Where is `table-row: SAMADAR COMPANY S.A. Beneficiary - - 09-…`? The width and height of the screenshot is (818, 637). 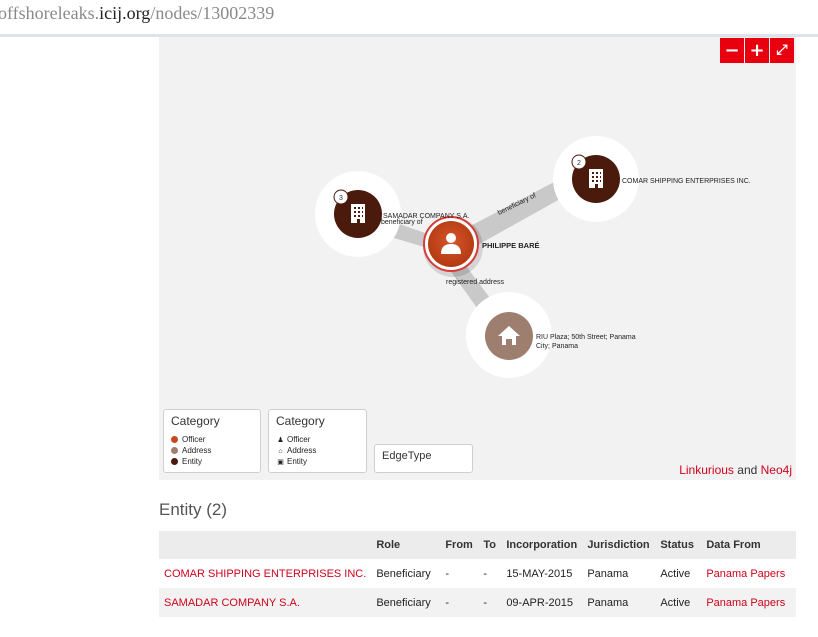 table-row: SAMADAR COMPANY S.A. Beneficiary - - 09-… is located at coordinates (477, 602).